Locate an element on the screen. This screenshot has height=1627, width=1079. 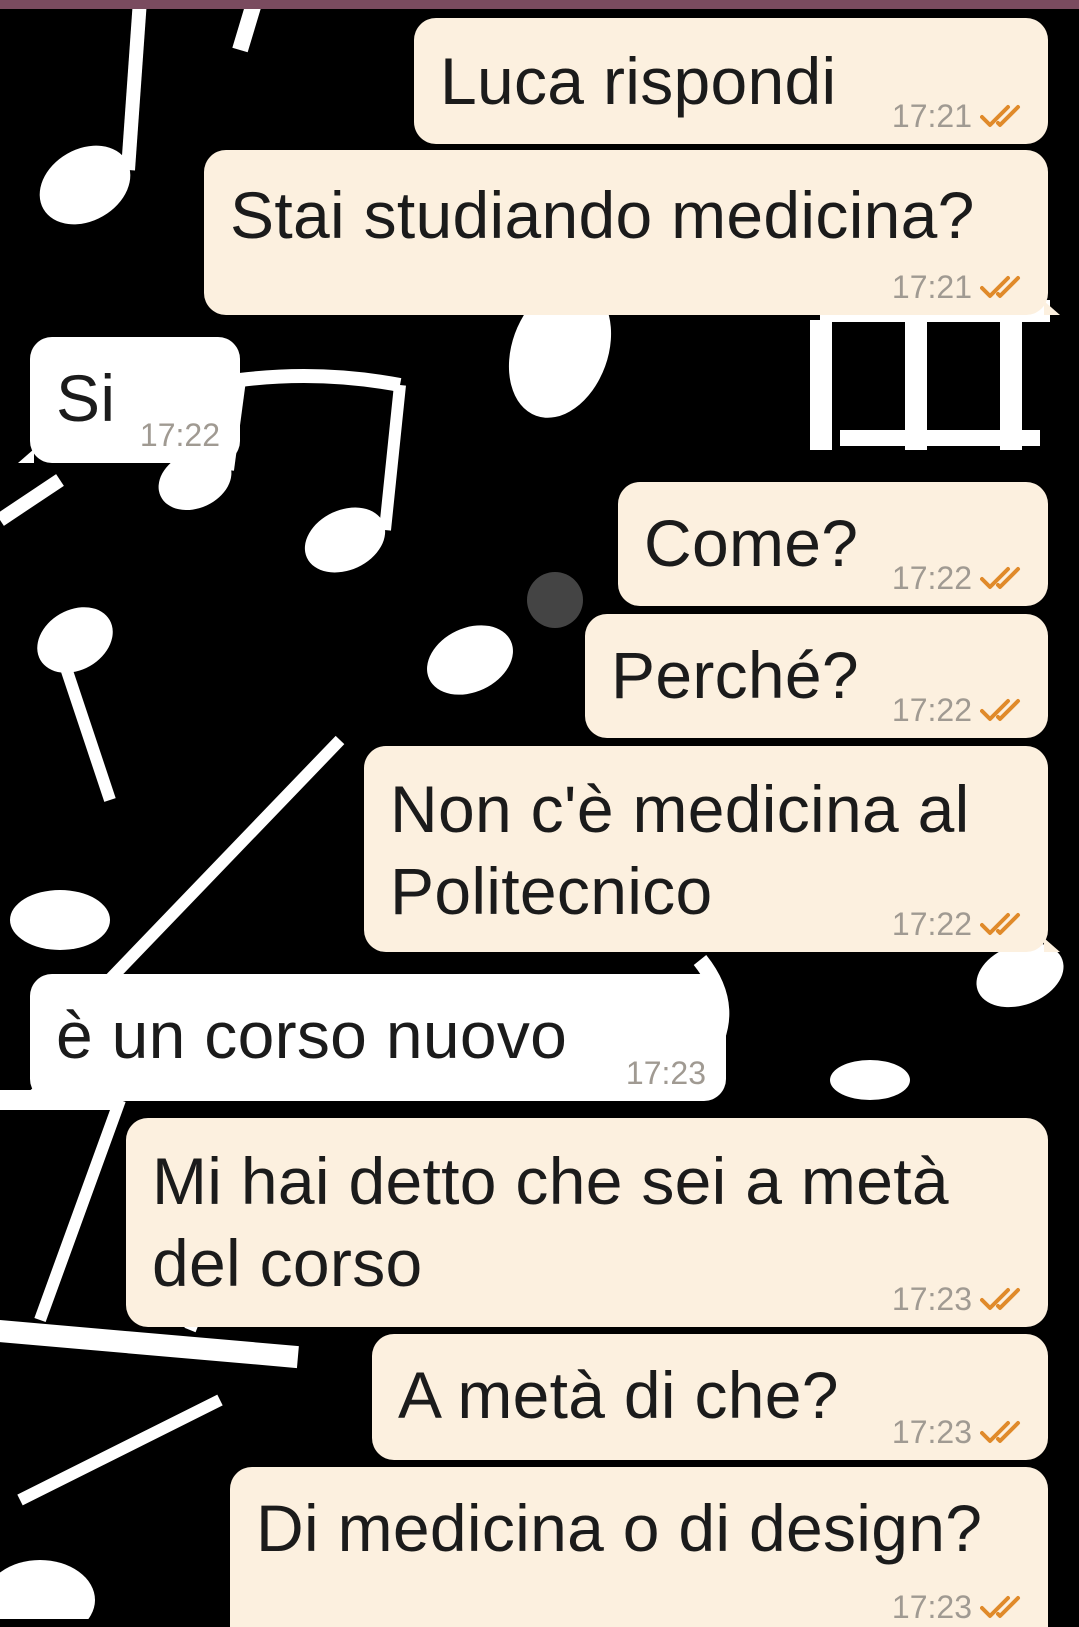
message-outgoing: Come? 17:22 is located at coordinates (833, 544).